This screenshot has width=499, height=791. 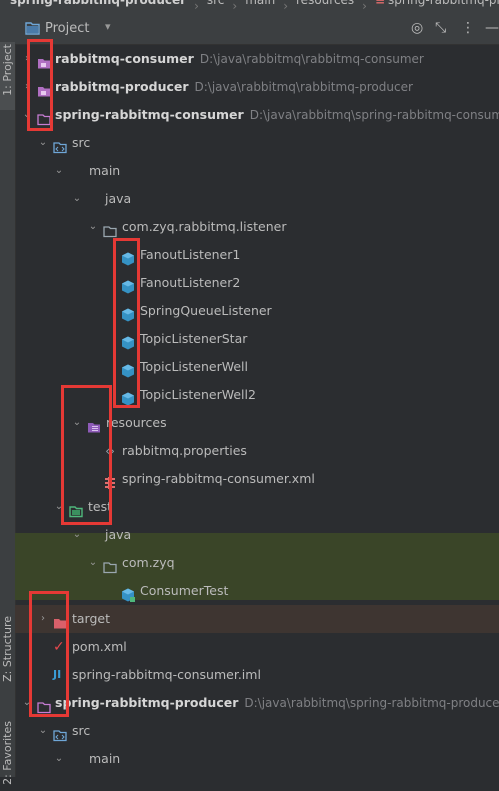 What do you see at coordinates (257, 563) in the screenshot?
I see `tree-row-package-zyq: ⌄ com.zyq` at bounding box center [257, 563].